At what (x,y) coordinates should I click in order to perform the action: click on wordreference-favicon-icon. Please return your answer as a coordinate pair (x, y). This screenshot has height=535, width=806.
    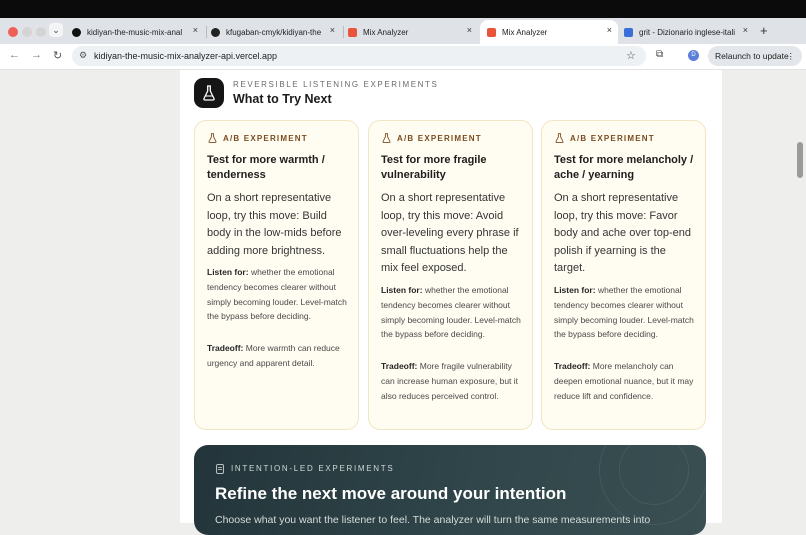
    Looking at the image, I should click on (628, 32).